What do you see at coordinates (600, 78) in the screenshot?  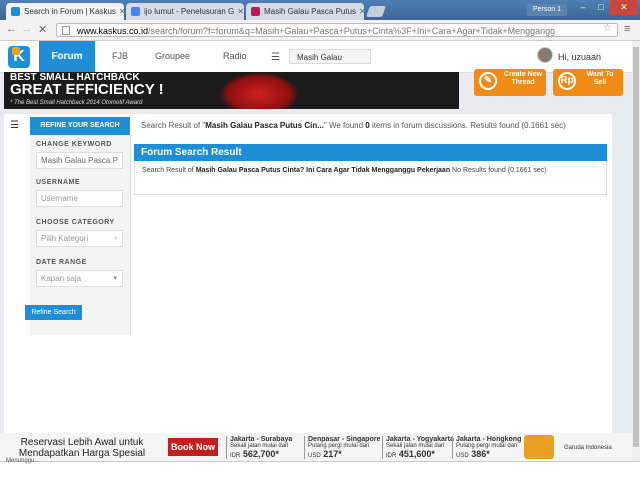 I see `want-to-sell-label: Want To Sell` at bounding box center [600, 78].